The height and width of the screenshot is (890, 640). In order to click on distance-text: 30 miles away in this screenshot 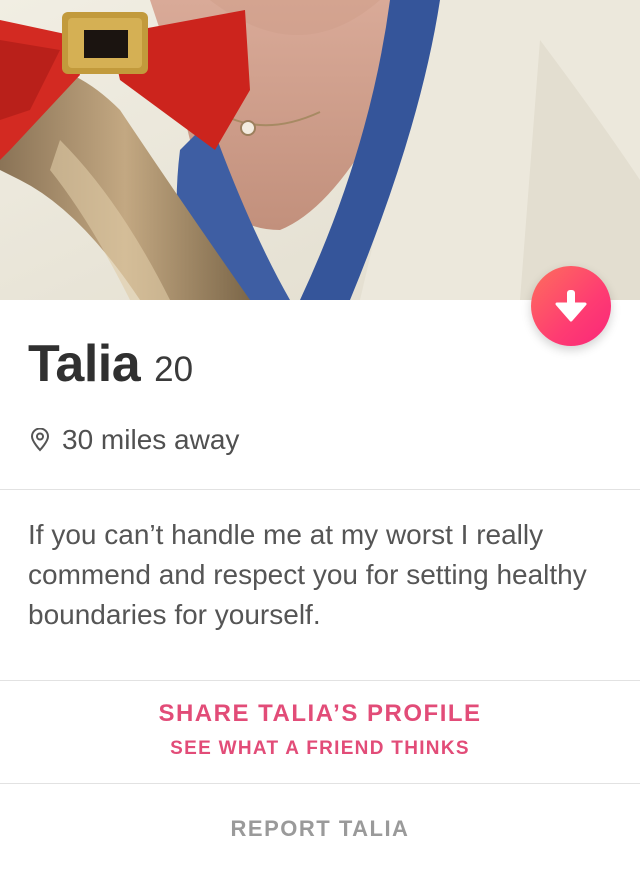, I will do `click(151, 439)`.